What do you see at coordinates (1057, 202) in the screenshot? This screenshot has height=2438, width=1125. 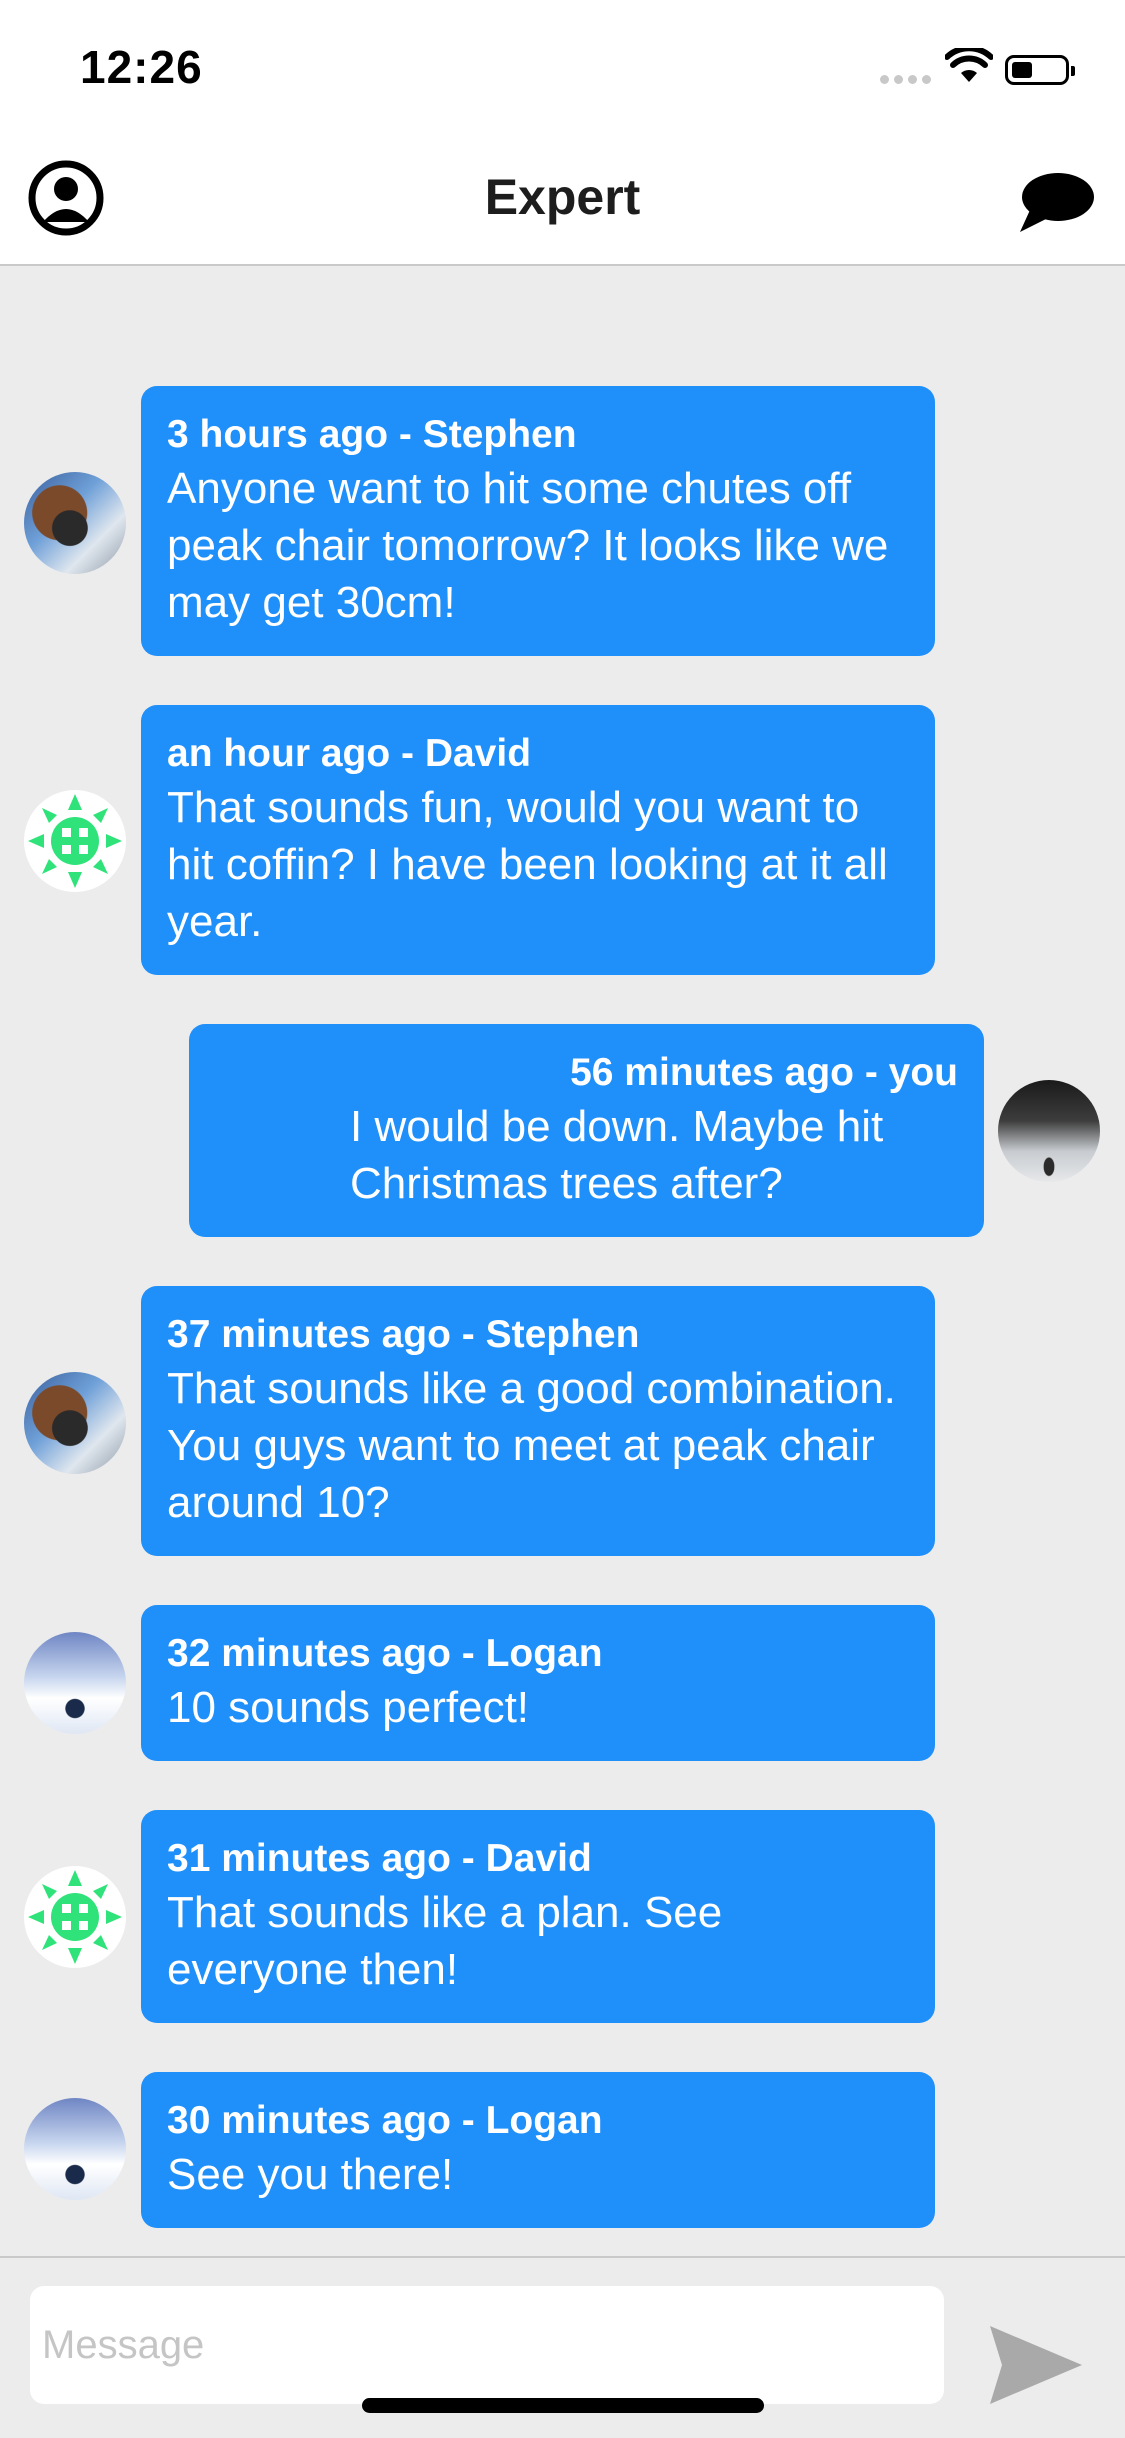 I see `chat-bubble-icon` at bounding box center [1057, 202].